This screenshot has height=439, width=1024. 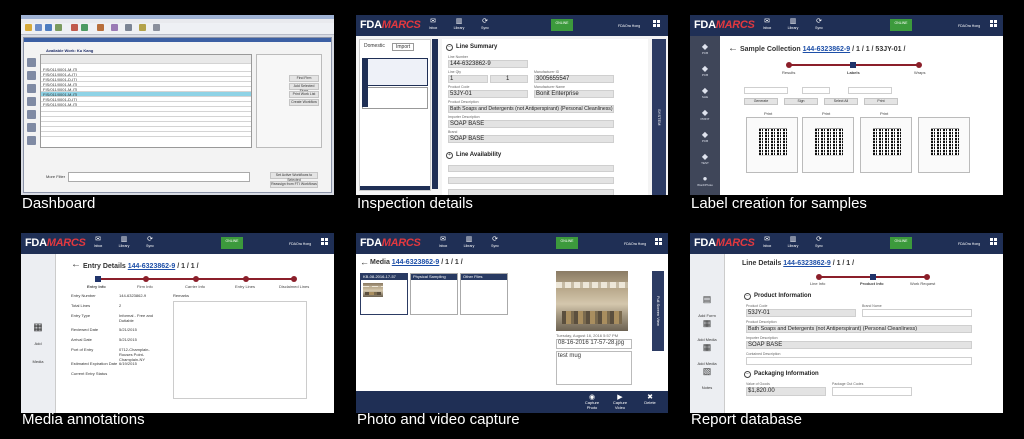 What do you see at coordinates (881, 101) in the screenshot?
I see `print-button: Print` at bounding box center [881, 101].